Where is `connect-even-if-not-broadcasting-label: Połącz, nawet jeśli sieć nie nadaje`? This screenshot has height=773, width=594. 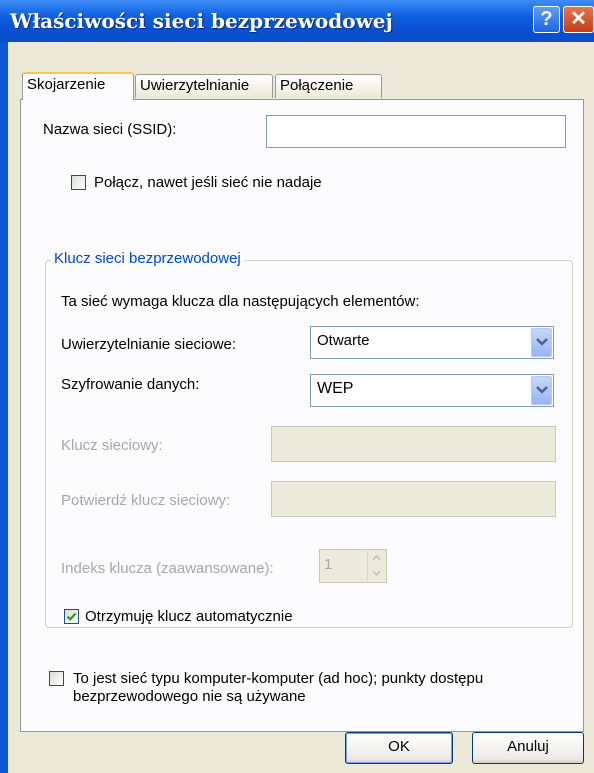
connect-even-if-not-broadcasting-label: Połącz, nawet jeśli sieć nie nadaje is located at coordinates (208, 182).